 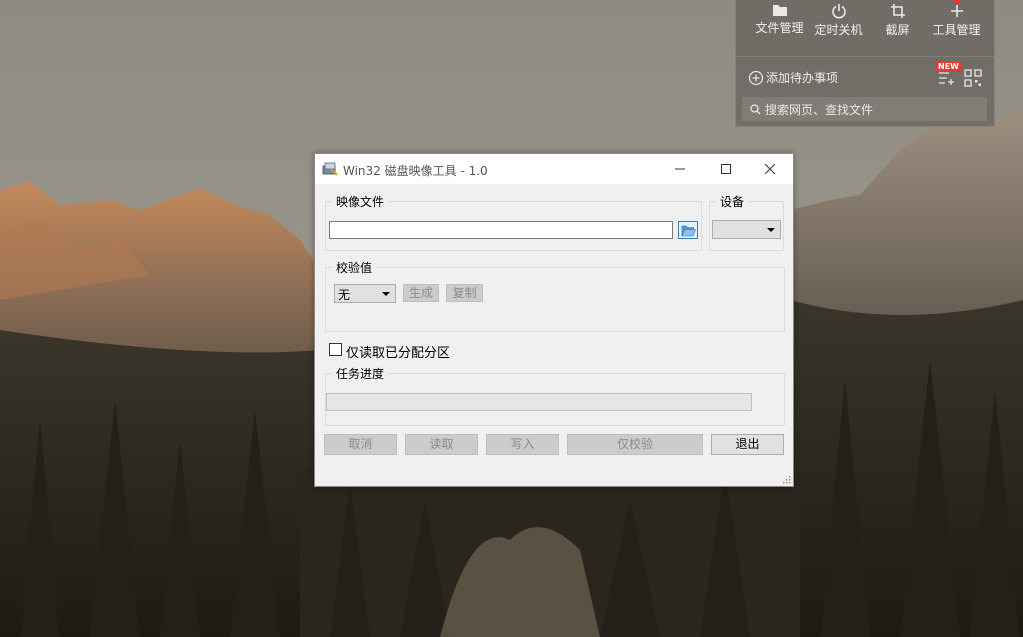 What do you see at coordinates (415, 171) in the screenshot?
I see `window-title: Win32 磁盘映像工具 - 1.0` at bounding box center [415, 171].